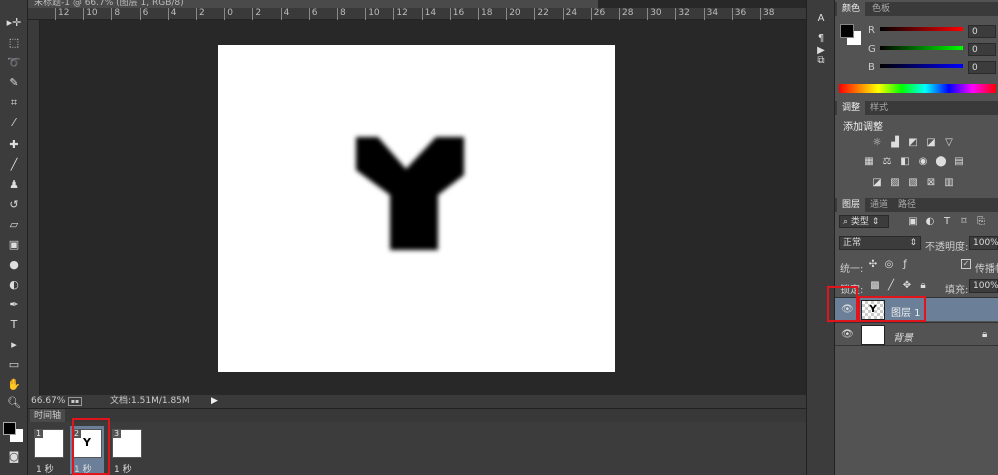 The image size is (998, 475). What do you see at coordinates (892, 309) in the screenshot?
I see `layer-highlight-box` at bounding box center [892, 309].